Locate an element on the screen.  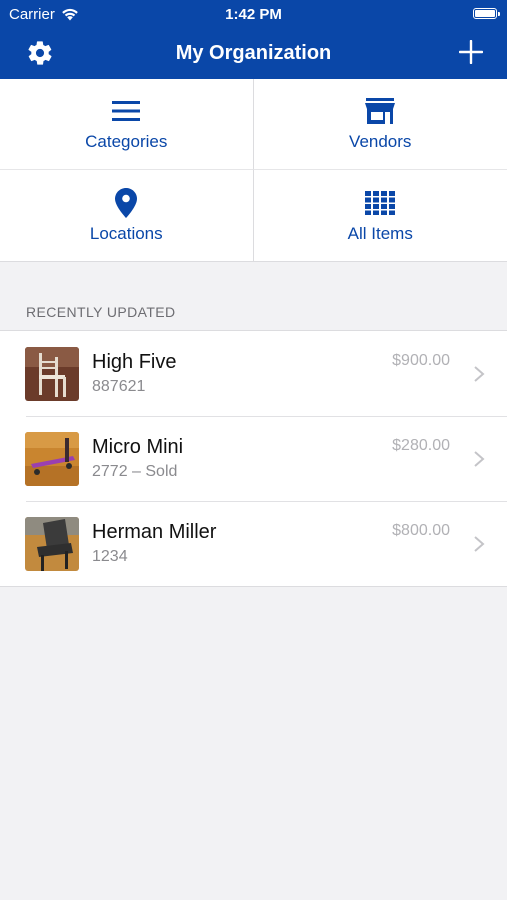
battery-icon is located at coordinates (486, 13).